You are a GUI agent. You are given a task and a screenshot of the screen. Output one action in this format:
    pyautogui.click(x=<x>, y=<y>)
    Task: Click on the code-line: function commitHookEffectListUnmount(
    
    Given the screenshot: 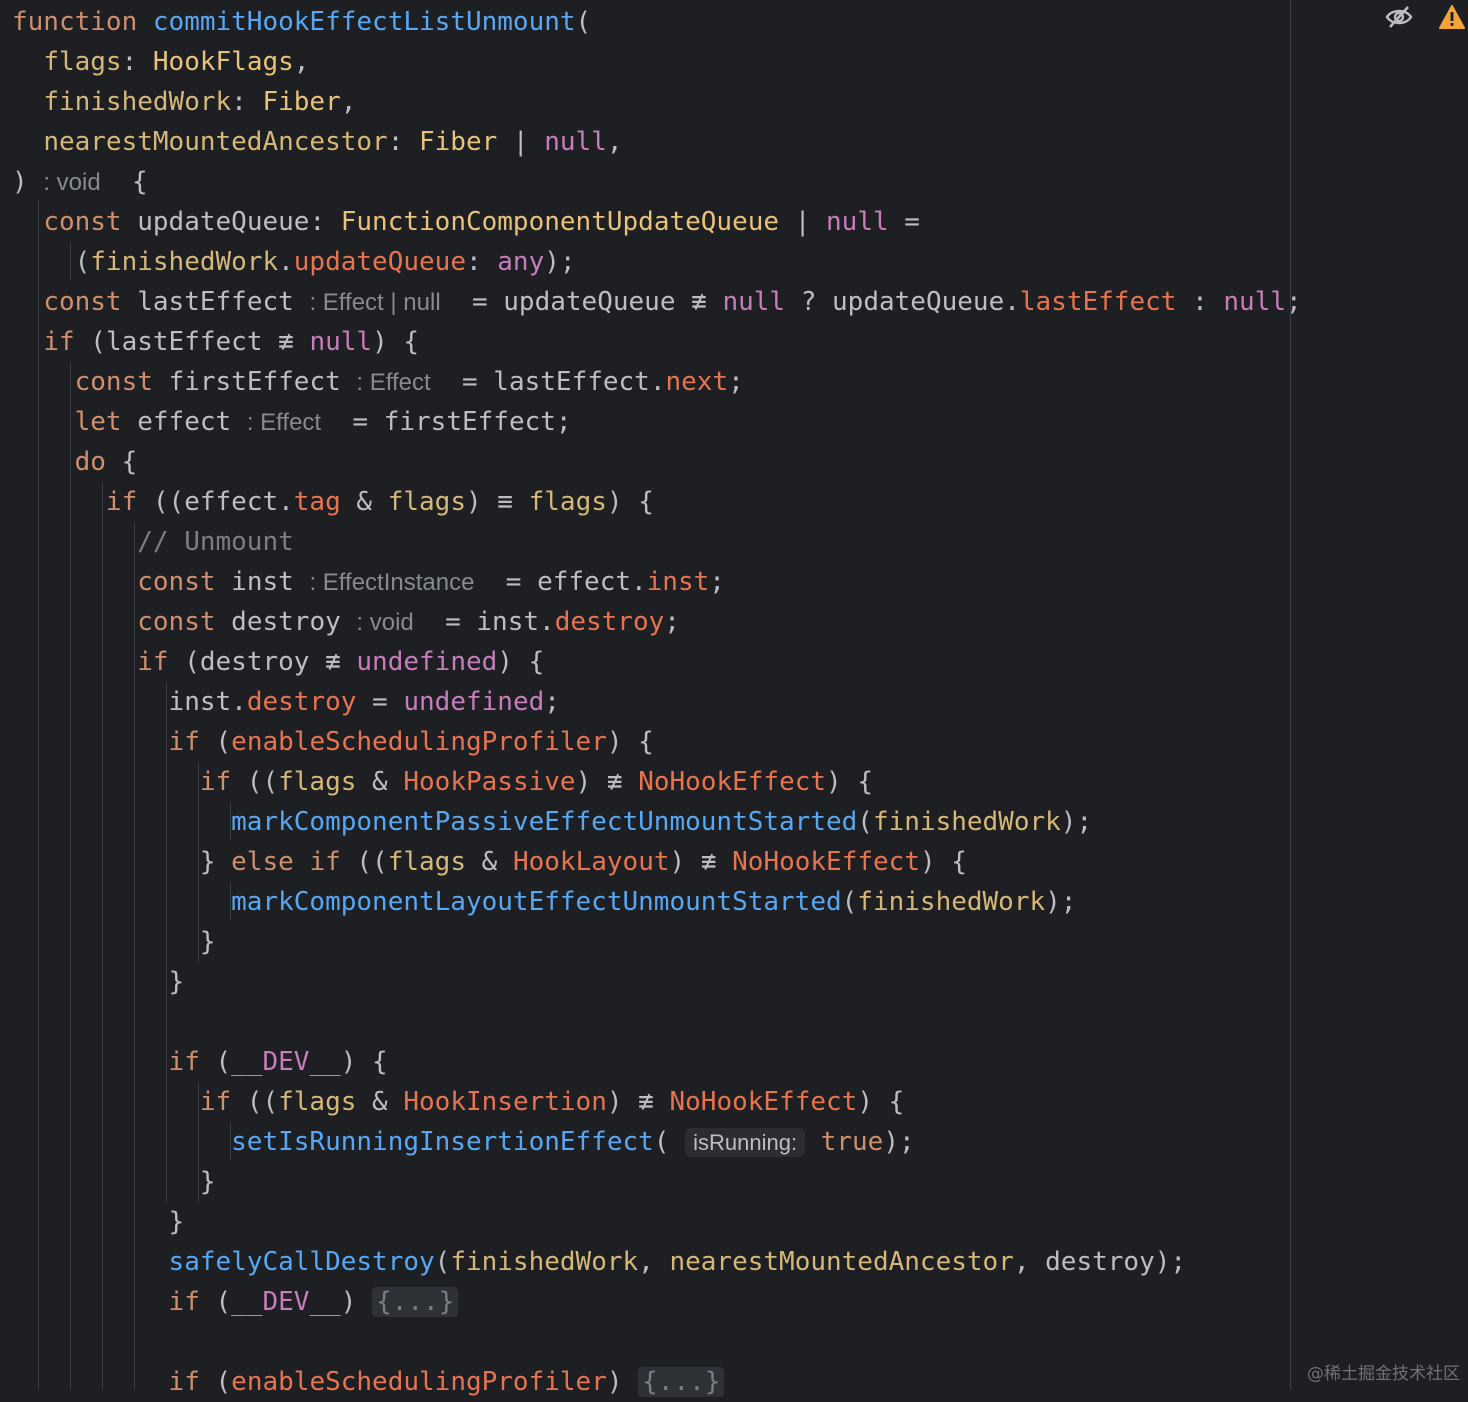 What is the action you would take?
    pyautogui.click(x=301, y=22)
    